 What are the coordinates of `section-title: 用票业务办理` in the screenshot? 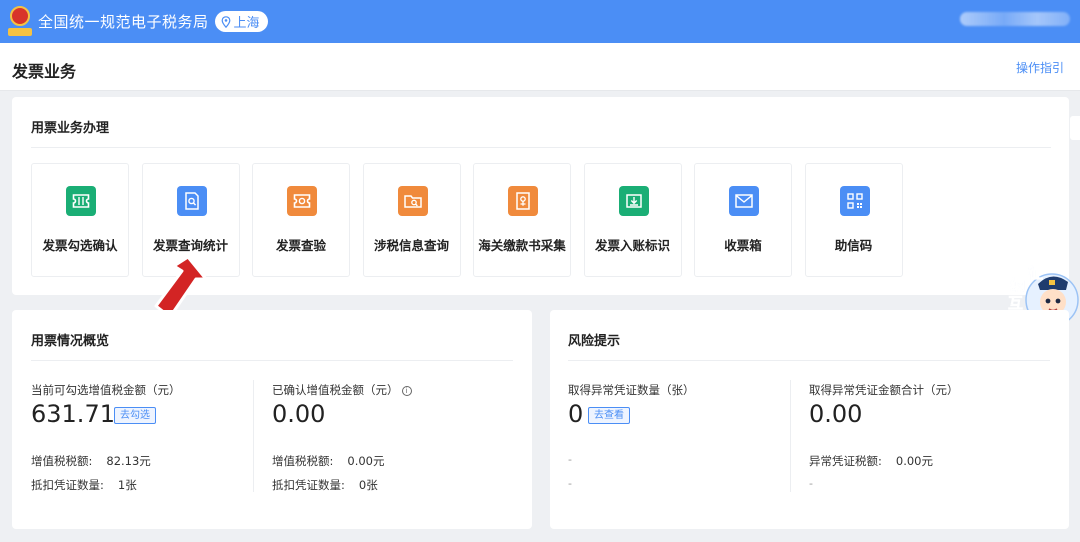 It's located at (70, 128).